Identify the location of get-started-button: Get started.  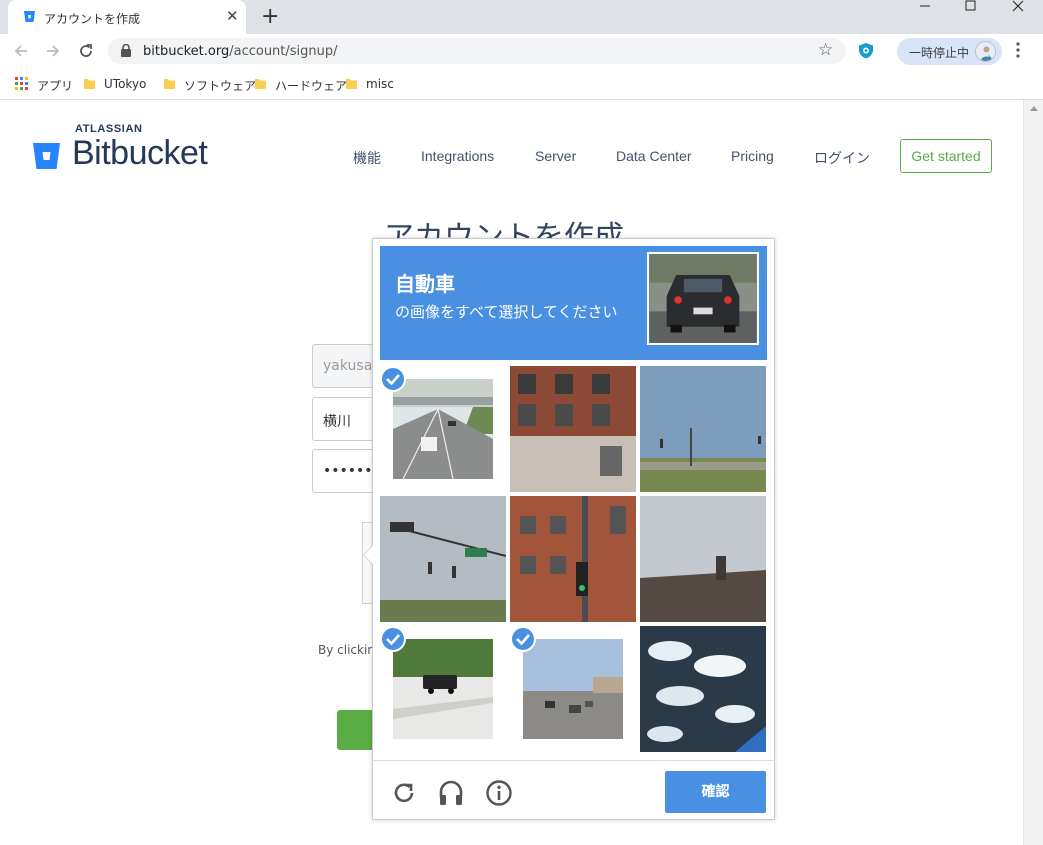
(946, 156).